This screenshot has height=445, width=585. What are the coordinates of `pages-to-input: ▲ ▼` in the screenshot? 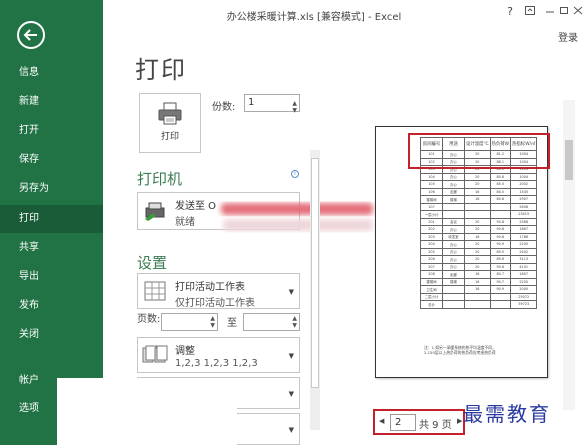 It's located at (271, 322).